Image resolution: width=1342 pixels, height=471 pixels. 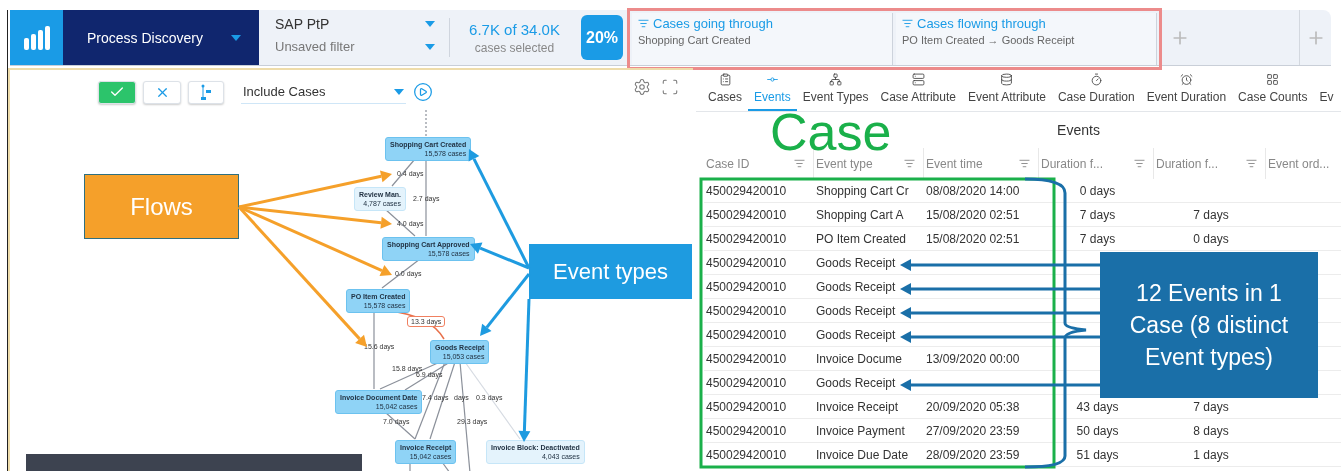 What do you see at coordinates (973, 406) in the screenshot?
I see `table-cell: 20/09/2020 05:38` at bounding box center [973, 406].